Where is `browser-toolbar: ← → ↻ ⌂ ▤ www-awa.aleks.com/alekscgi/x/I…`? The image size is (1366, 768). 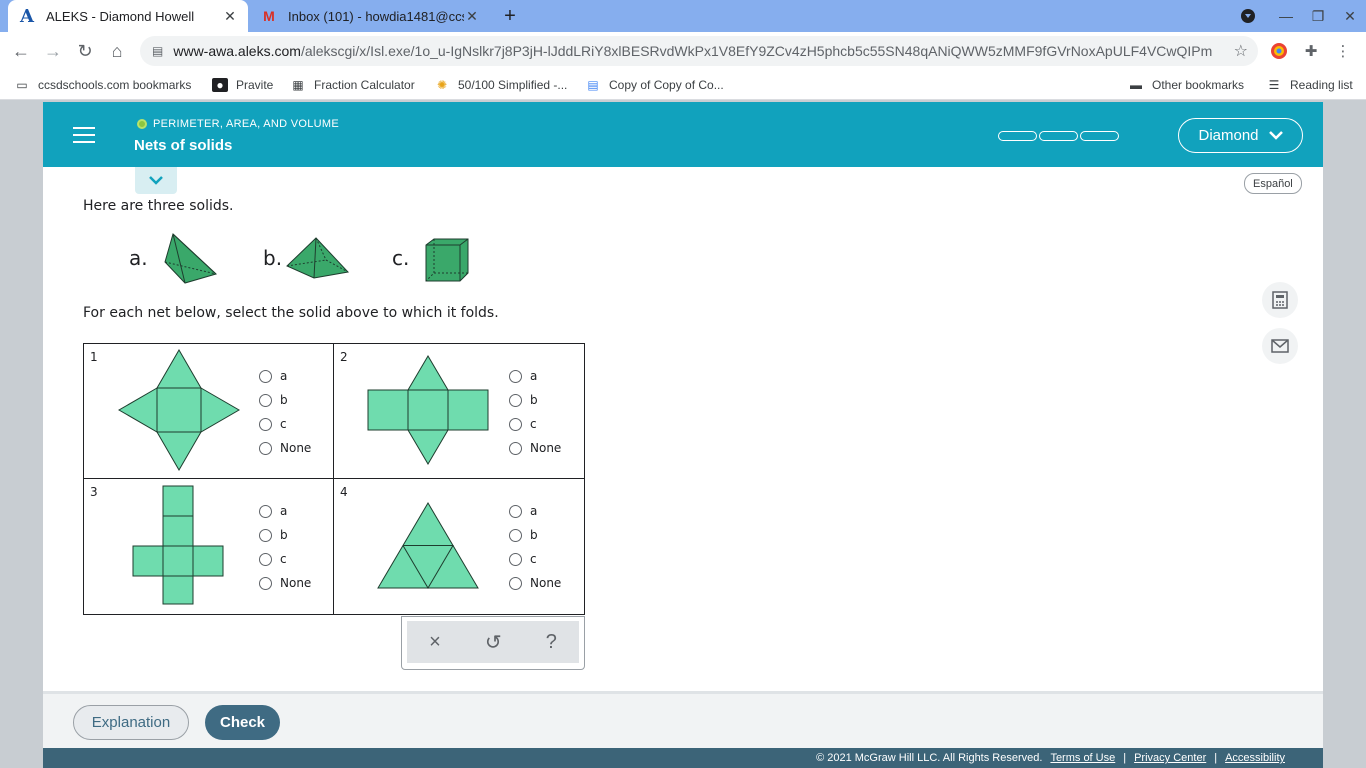
browser-toolbar: ← → ↻ ⌂ ▤ www-awa.aleks.com/alekscgi/x/I… is located at coordinates (683, 51).